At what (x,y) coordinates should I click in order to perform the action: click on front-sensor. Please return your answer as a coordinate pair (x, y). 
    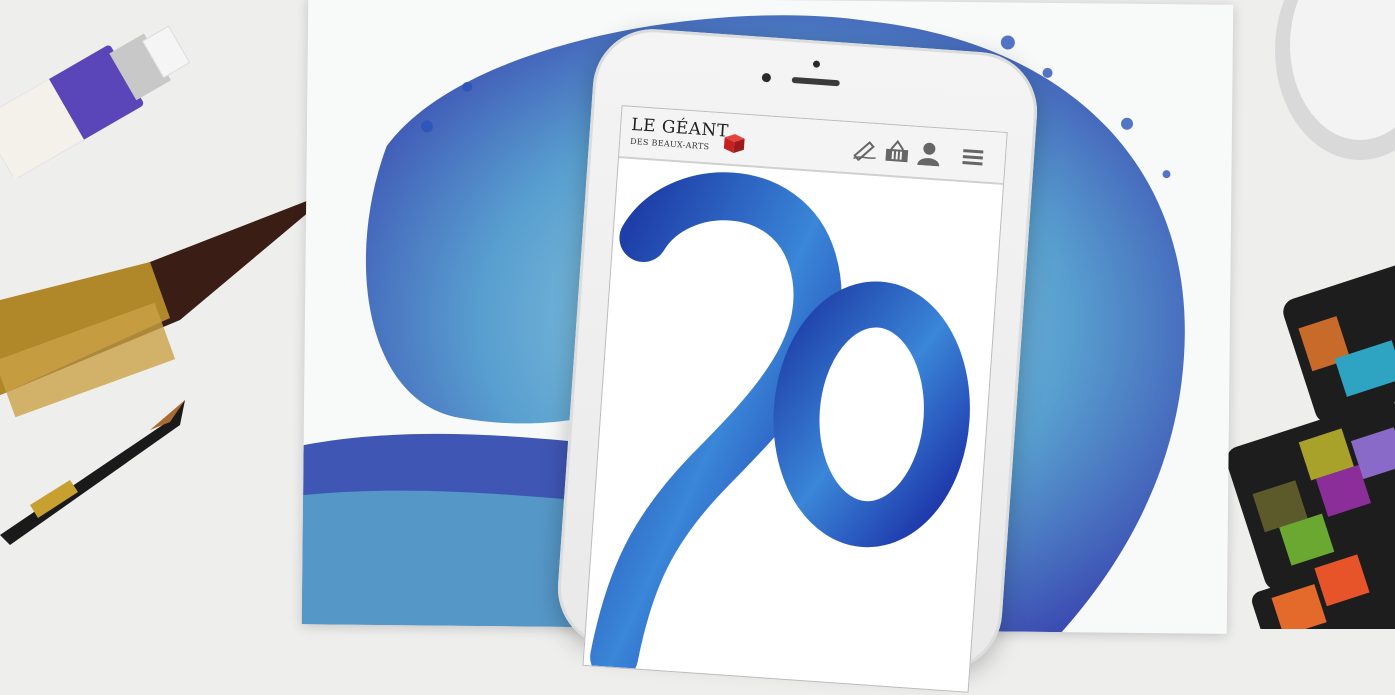
    Looking at the image, I should click on (816, 64).